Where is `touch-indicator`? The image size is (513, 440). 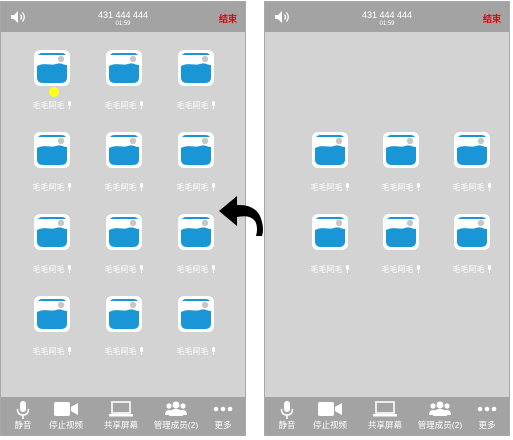
touch-indicator is located at coordinates (54, 92).